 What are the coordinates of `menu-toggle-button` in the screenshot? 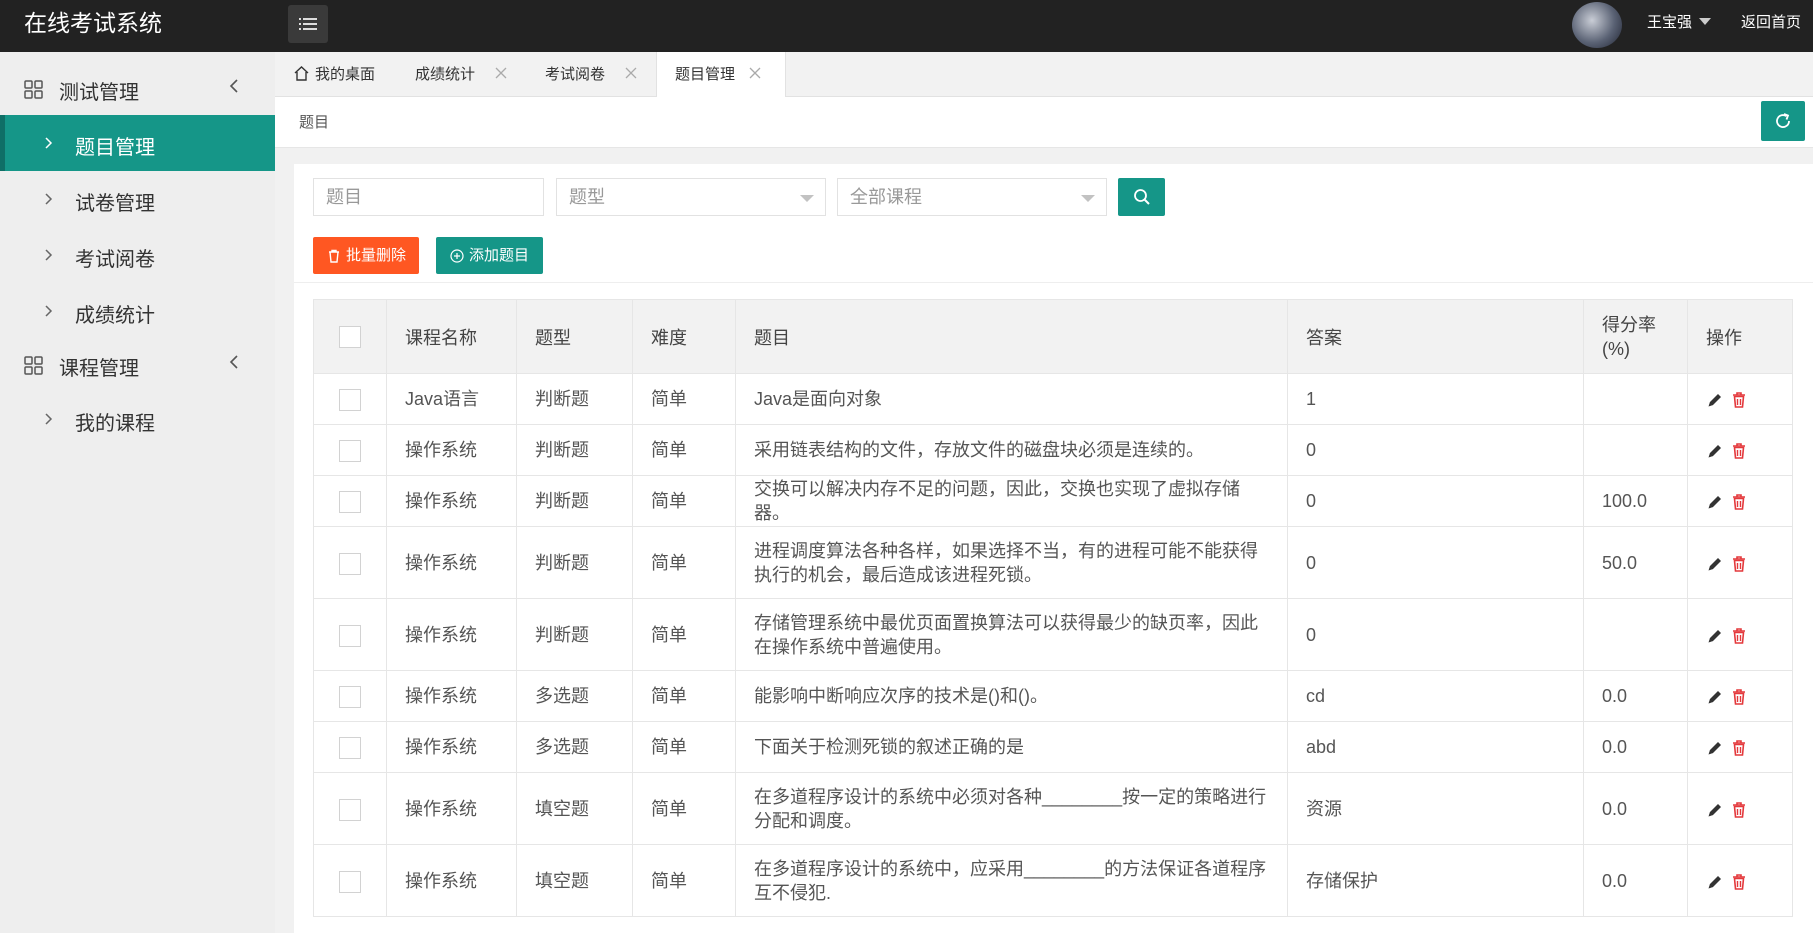 It's located at (308, 24).